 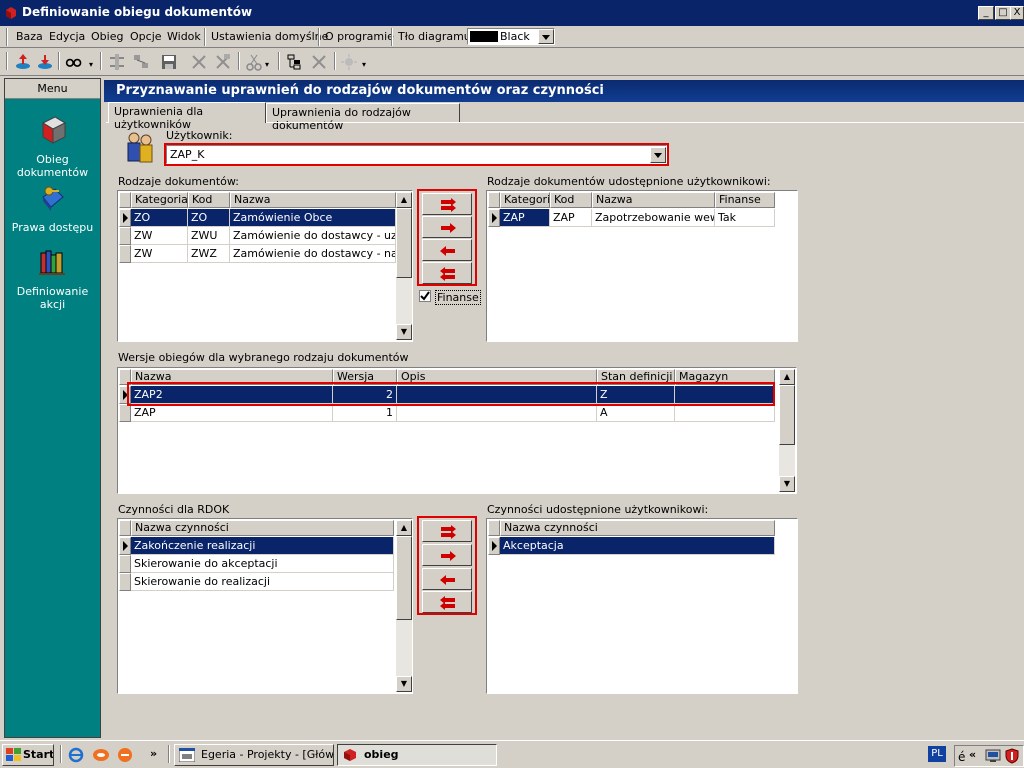 I want to click on activity-move-all-right-button, so click(x=447, y=531).